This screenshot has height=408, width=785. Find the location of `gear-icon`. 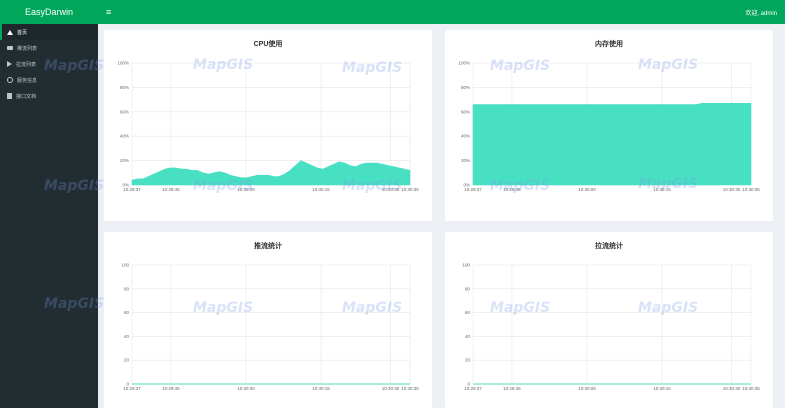

gear-icon is located at coordinates (10, 80).